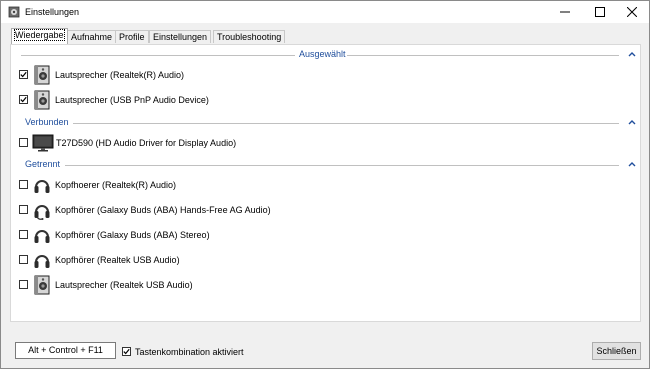 The height and width of the screenshot is (369, 650). I want to click on minimize-icon, so click(565, 12).